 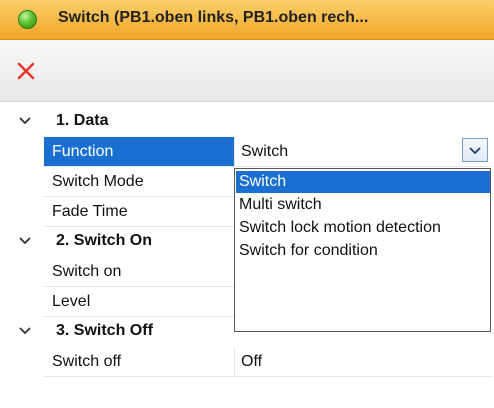 What do you see at coordinates (139, 212) in the screenshot?
I see `property-name: Fade Time` at bounding box center [139, 212].